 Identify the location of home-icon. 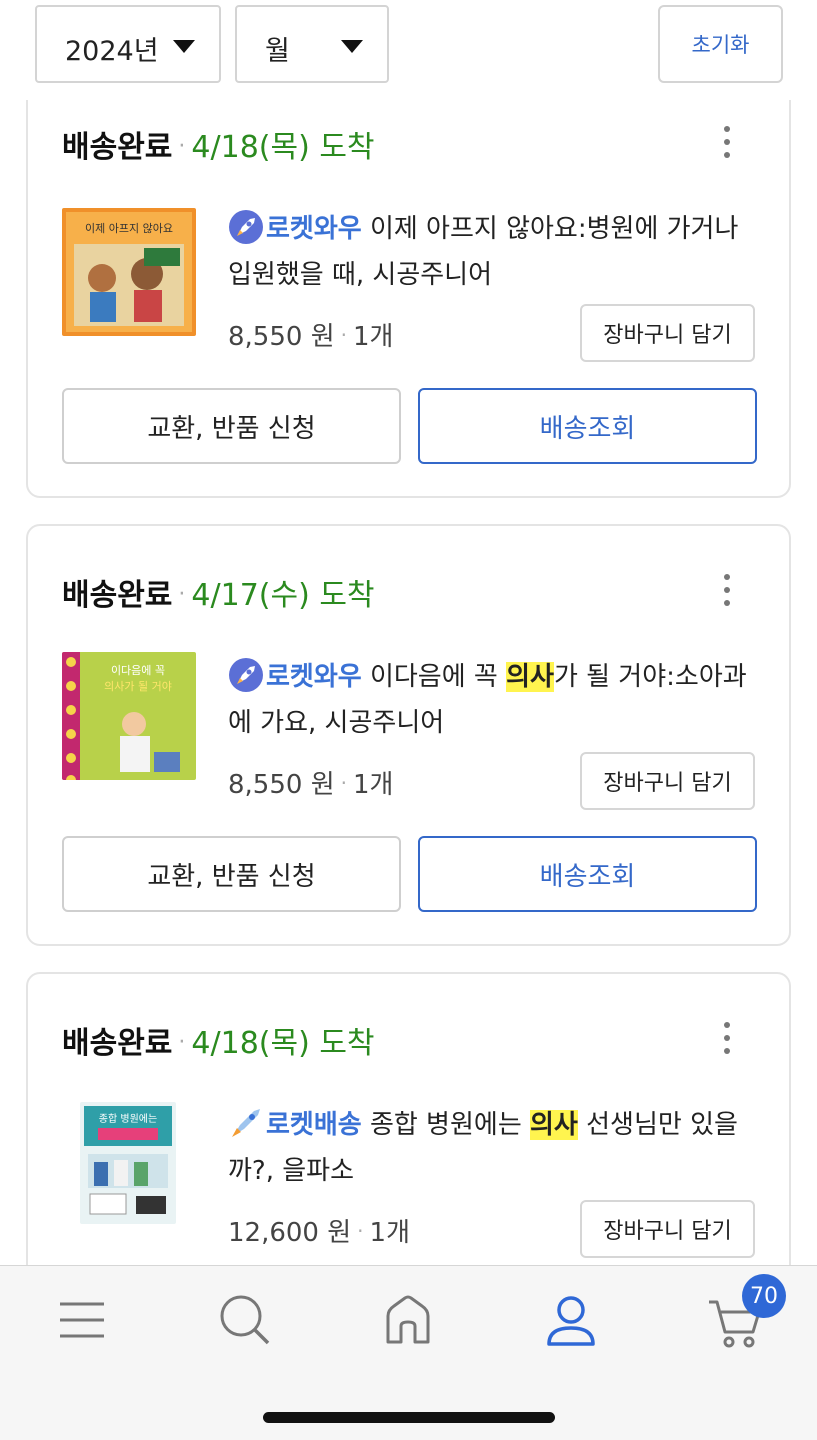
(408, 1320).